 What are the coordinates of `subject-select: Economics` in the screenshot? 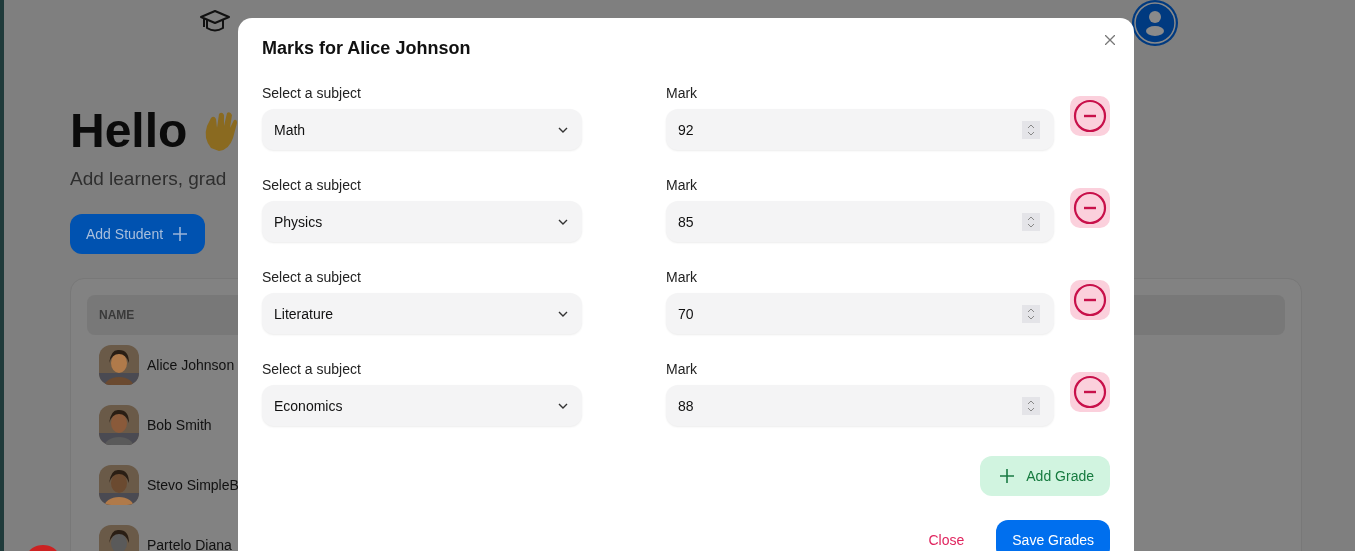 It's located at (422, 405).